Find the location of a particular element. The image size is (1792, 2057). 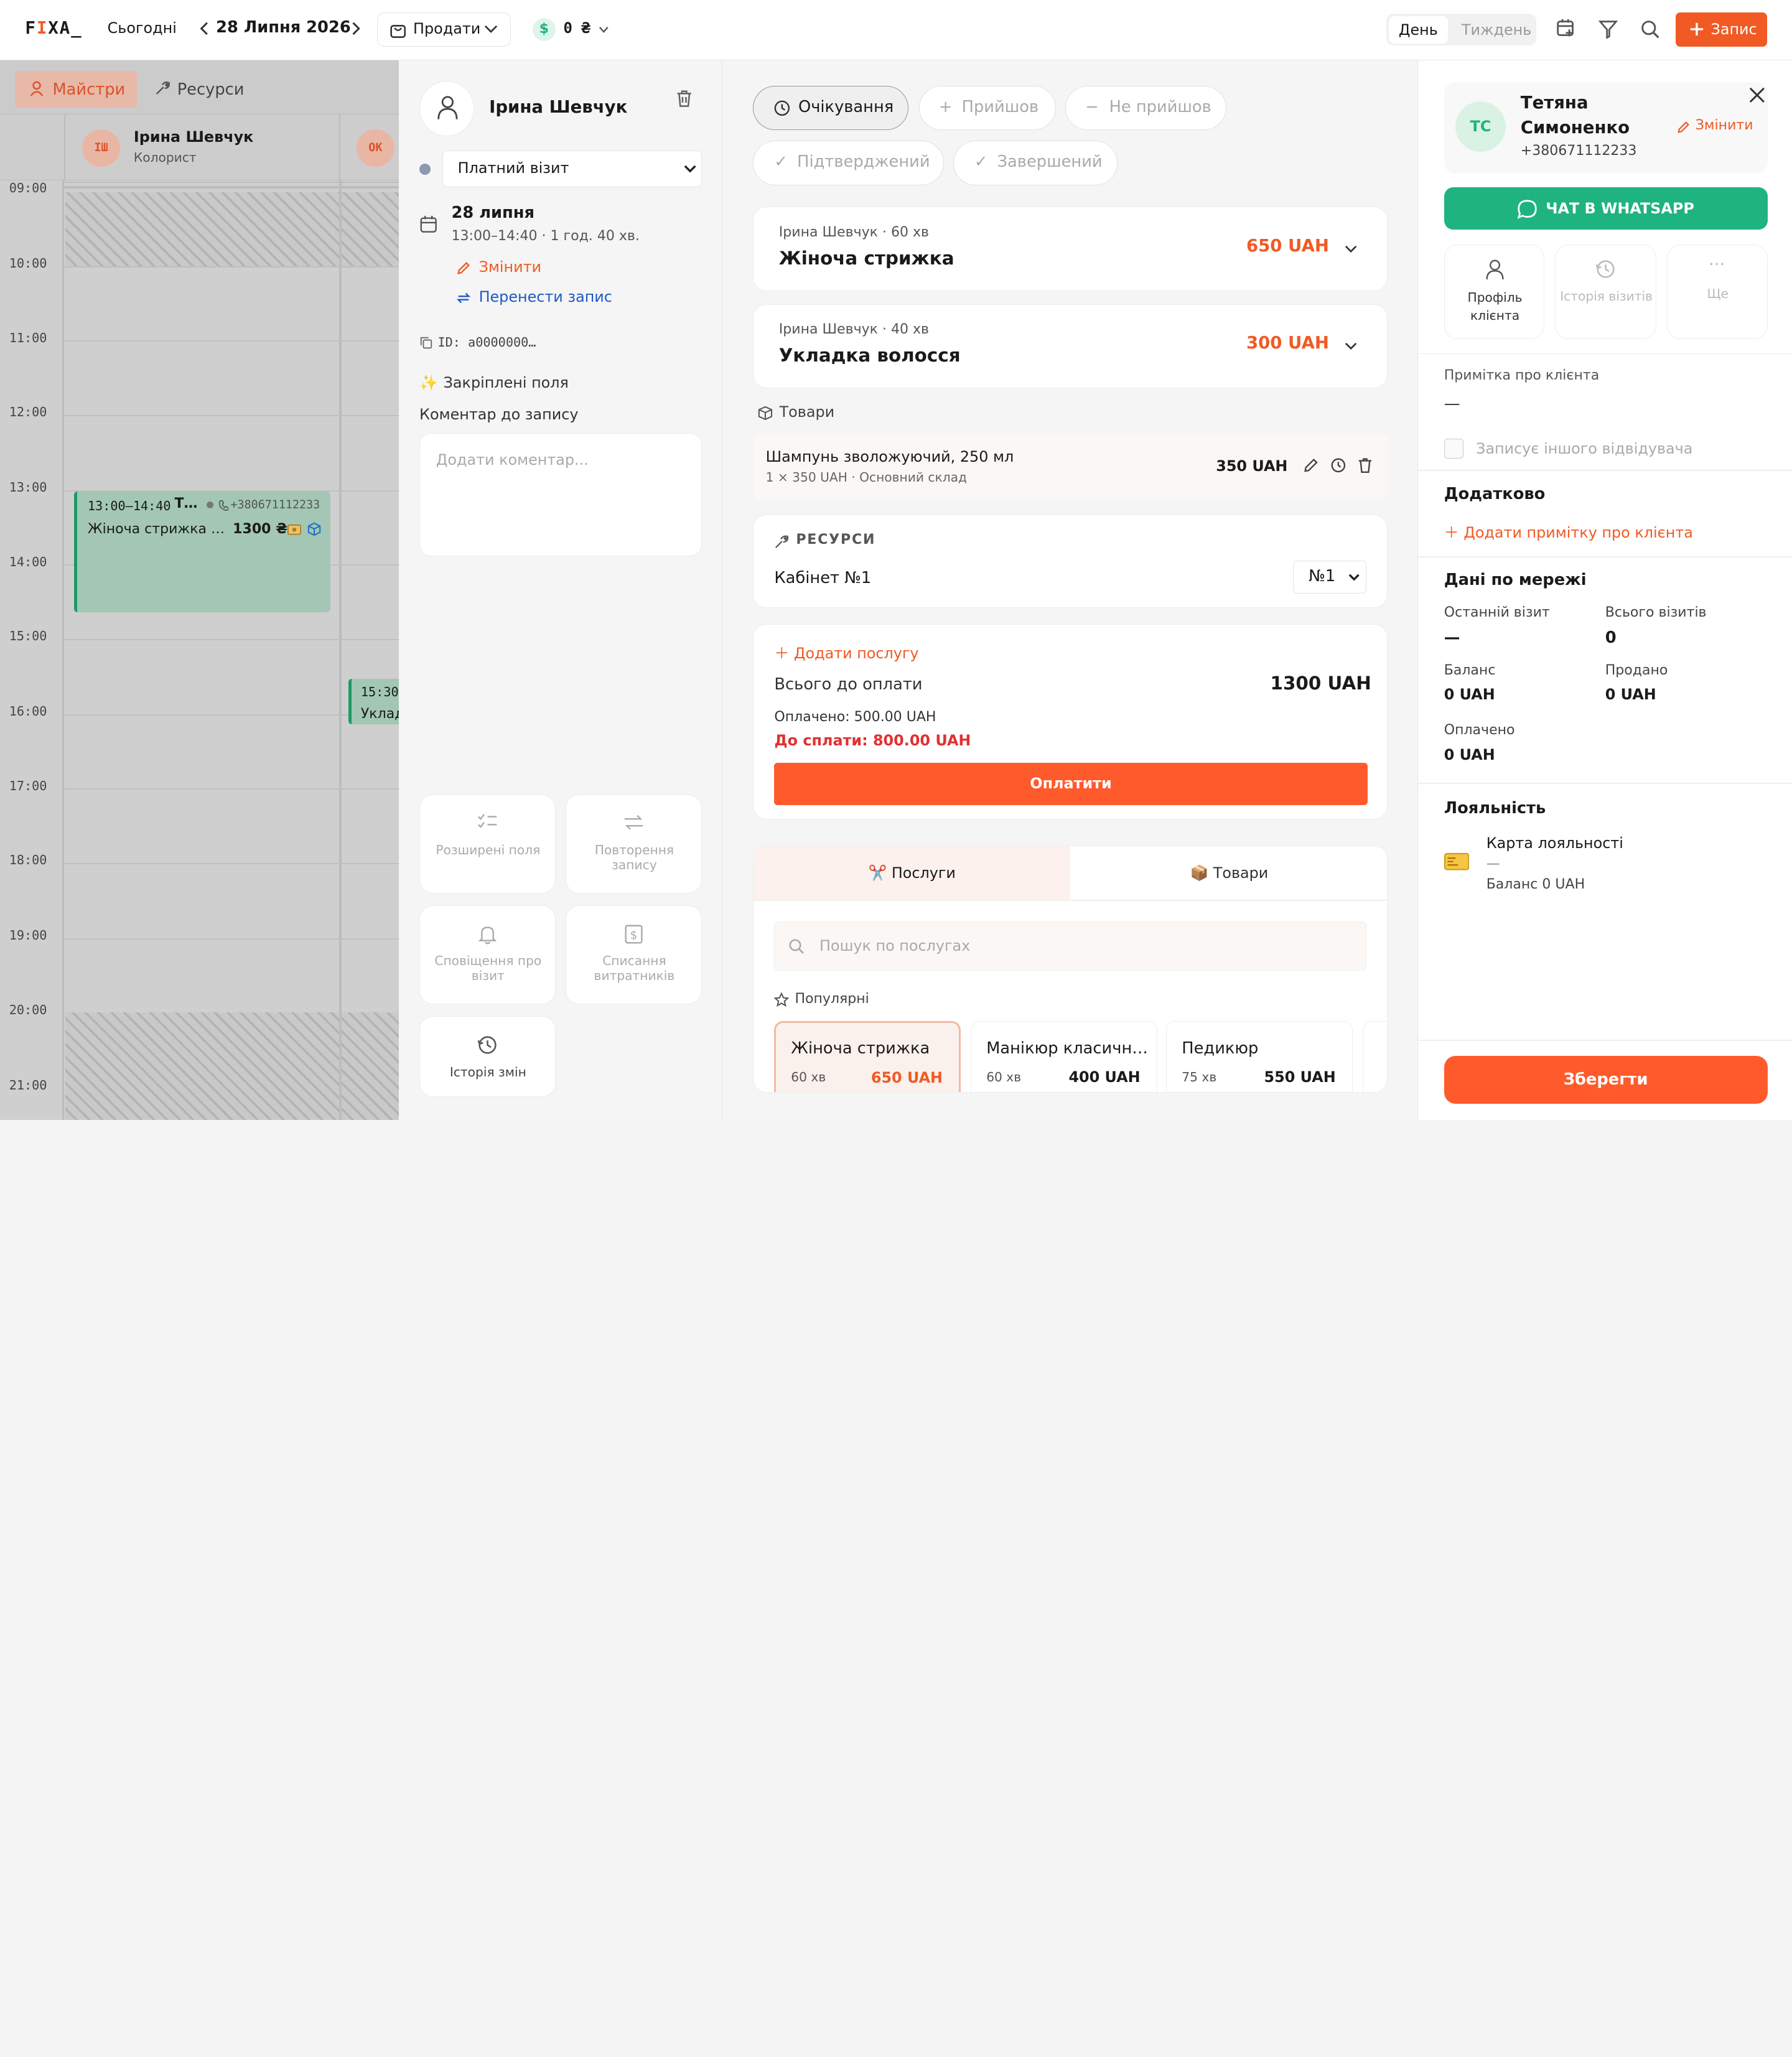

client-edit-link: Змінити is located at coordinates (1725, 125).